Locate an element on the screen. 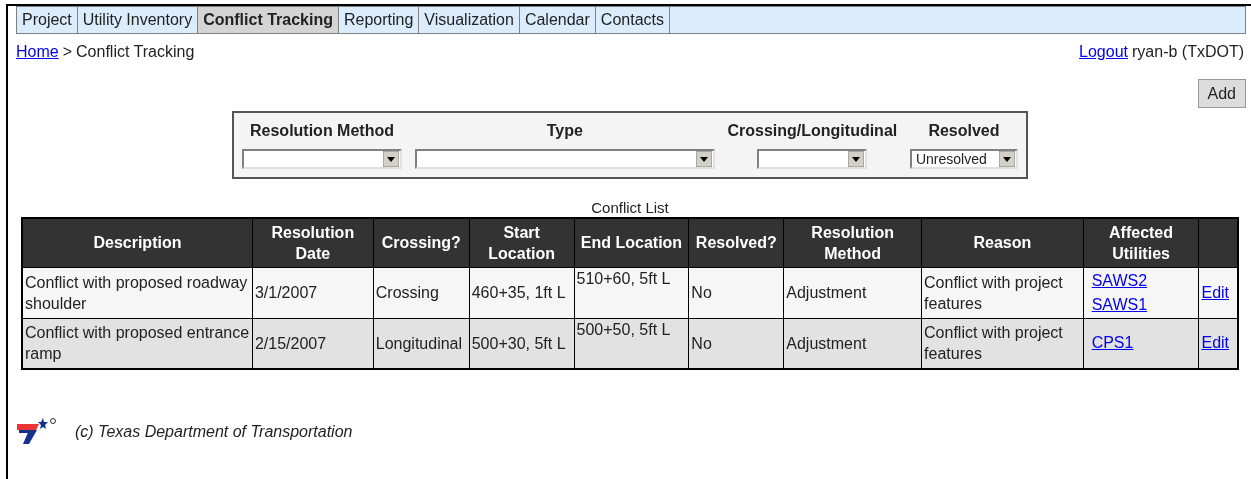  filter-label: Crossing/Longitudinal is located at coordinates (812, 131).